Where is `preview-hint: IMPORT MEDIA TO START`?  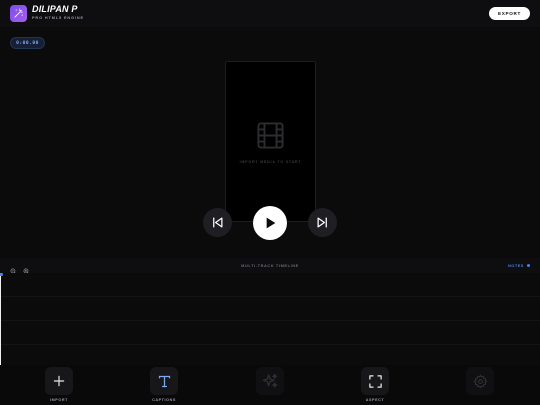 preview-hint: IMPORT MEDIA TO START is located at coordinates (270, 162).